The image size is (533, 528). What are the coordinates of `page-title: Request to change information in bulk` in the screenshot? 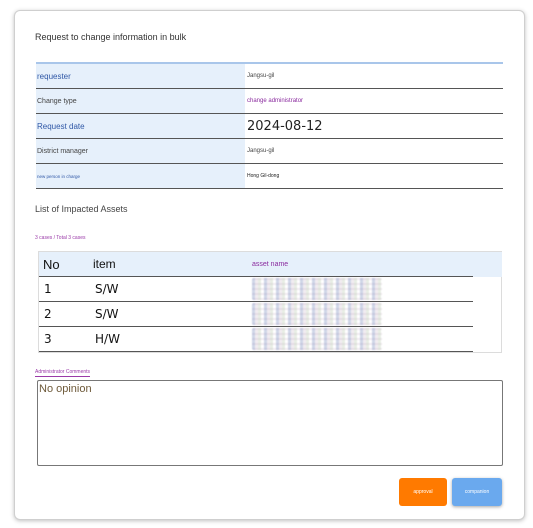 It's located at (111, 37).